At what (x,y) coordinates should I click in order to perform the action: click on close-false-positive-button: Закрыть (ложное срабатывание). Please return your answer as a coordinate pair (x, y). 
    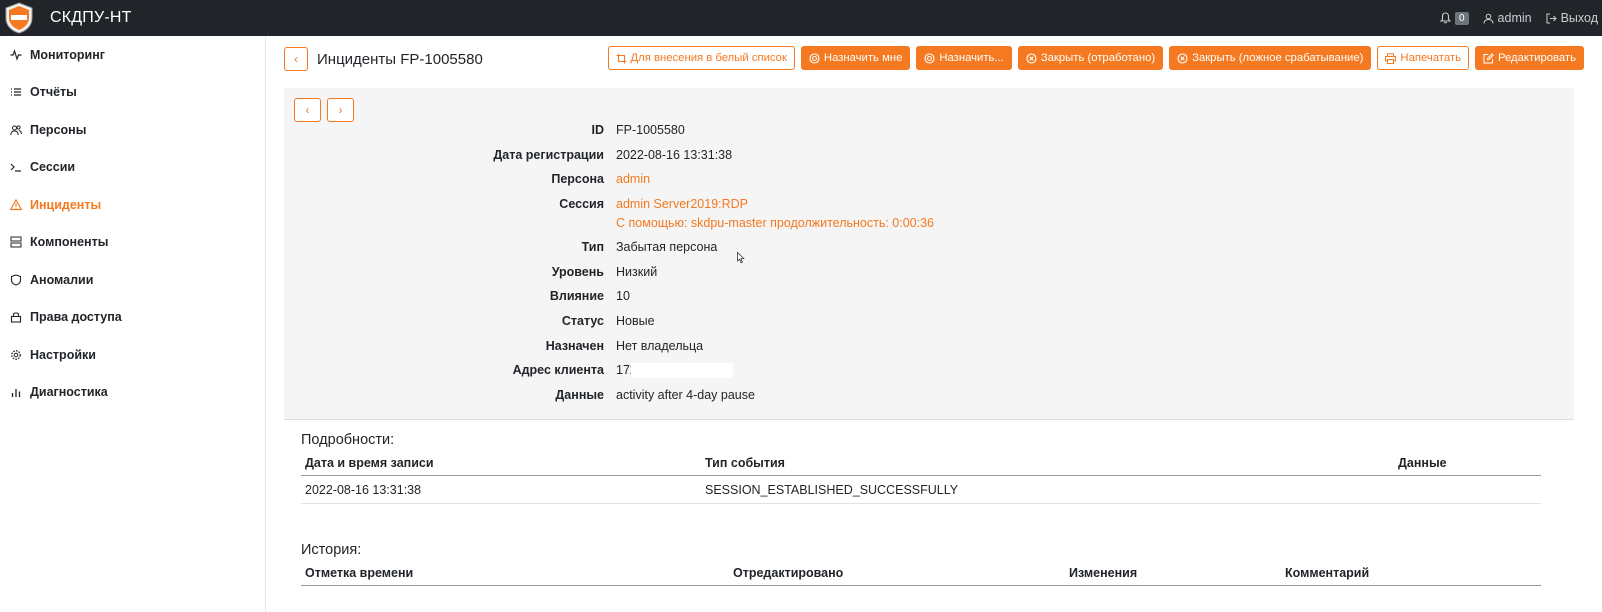
    Looking at the image, I should click on (1270, 58).